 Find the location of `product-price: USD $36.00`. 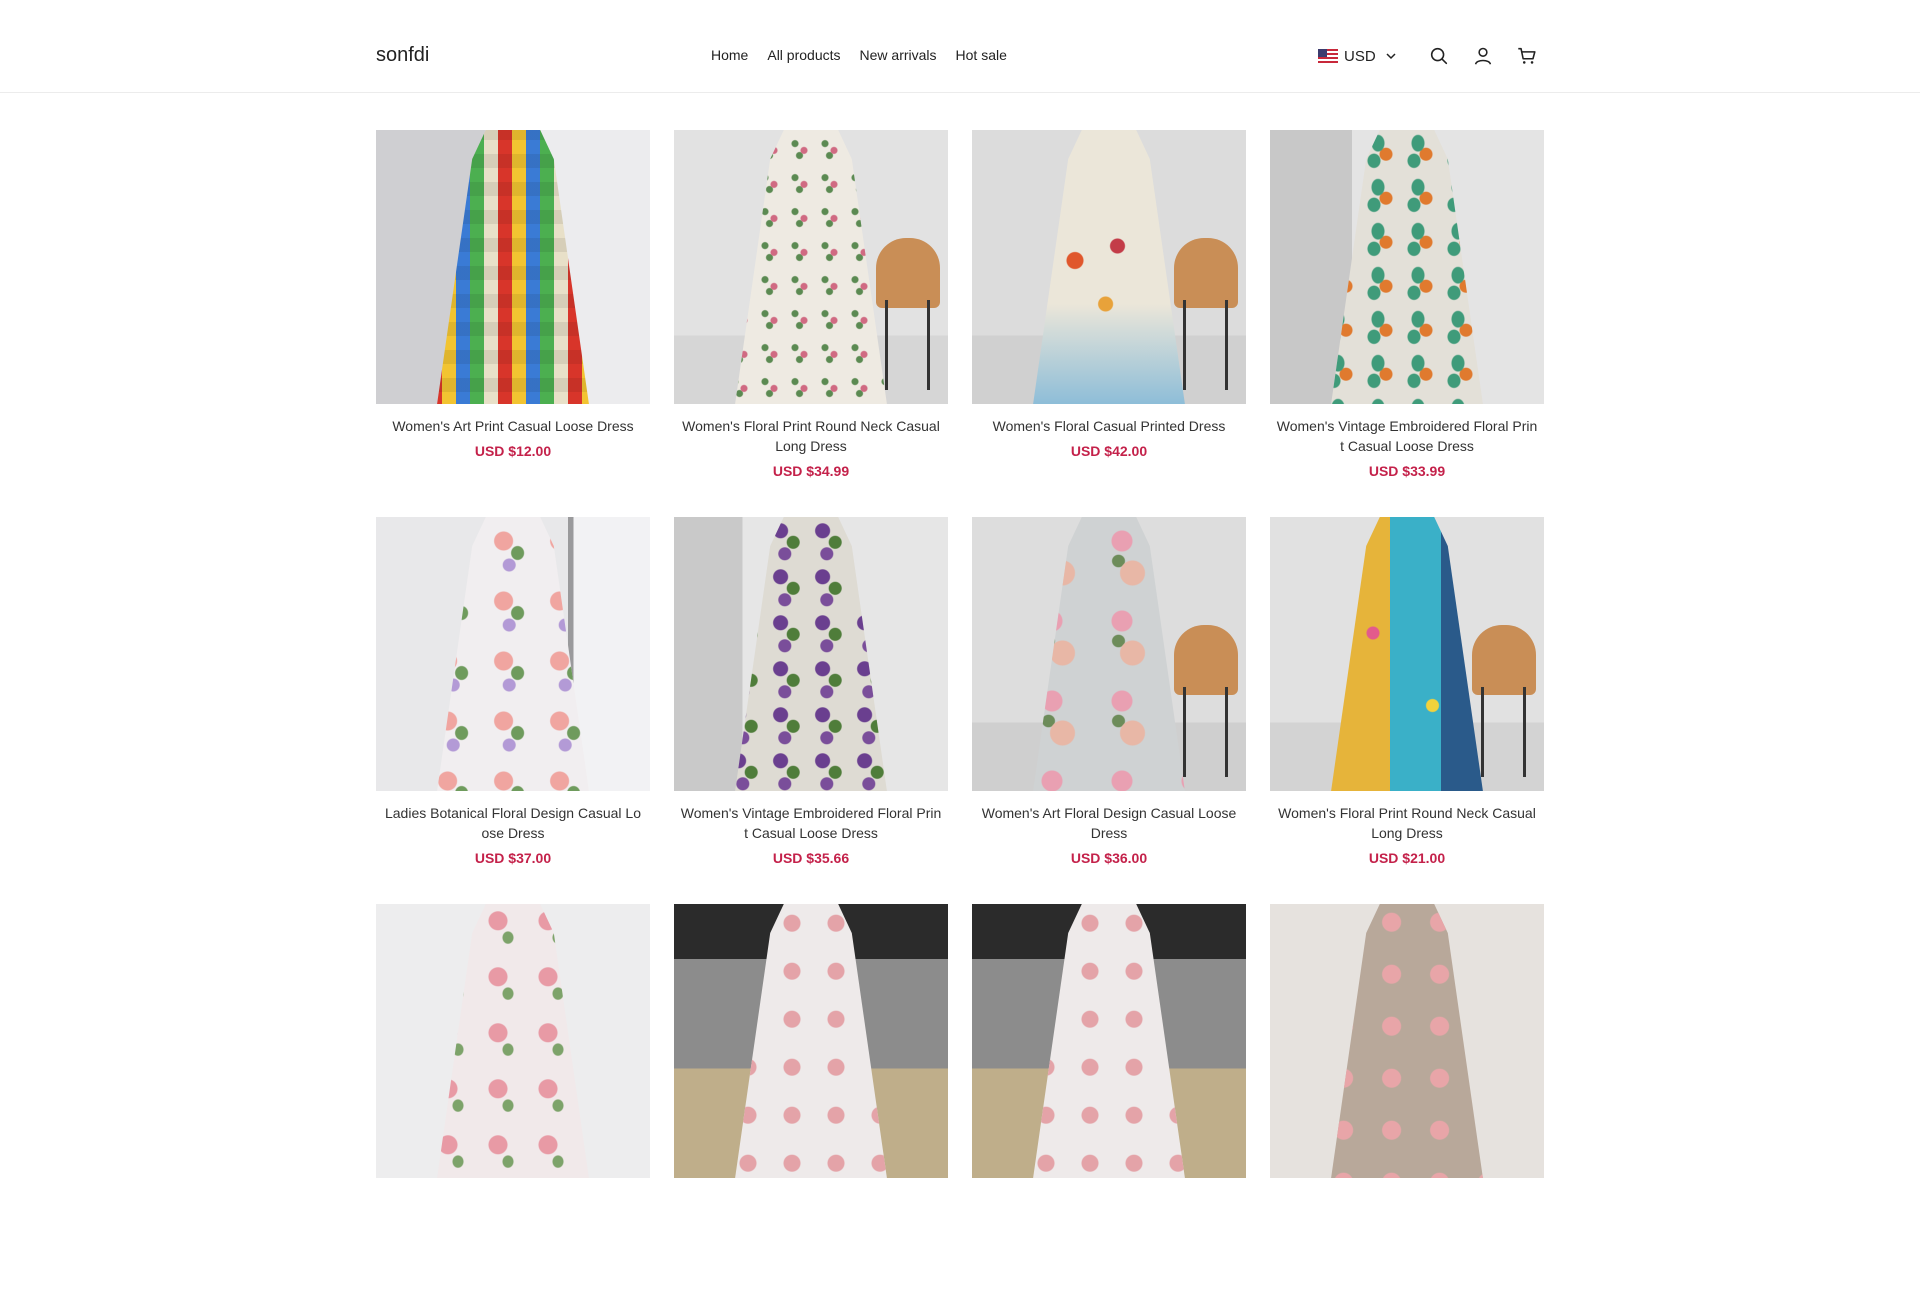

product-price: USD $36.00 is located at coordinates (1109, 858).